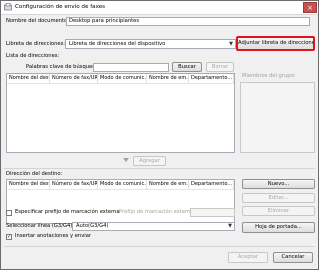  What do you see at coordinates (157, 212) in the screenshot?
I see `external-prefix-field-label: Prefijo de marcación externa:` at bounding box center [157, 212].